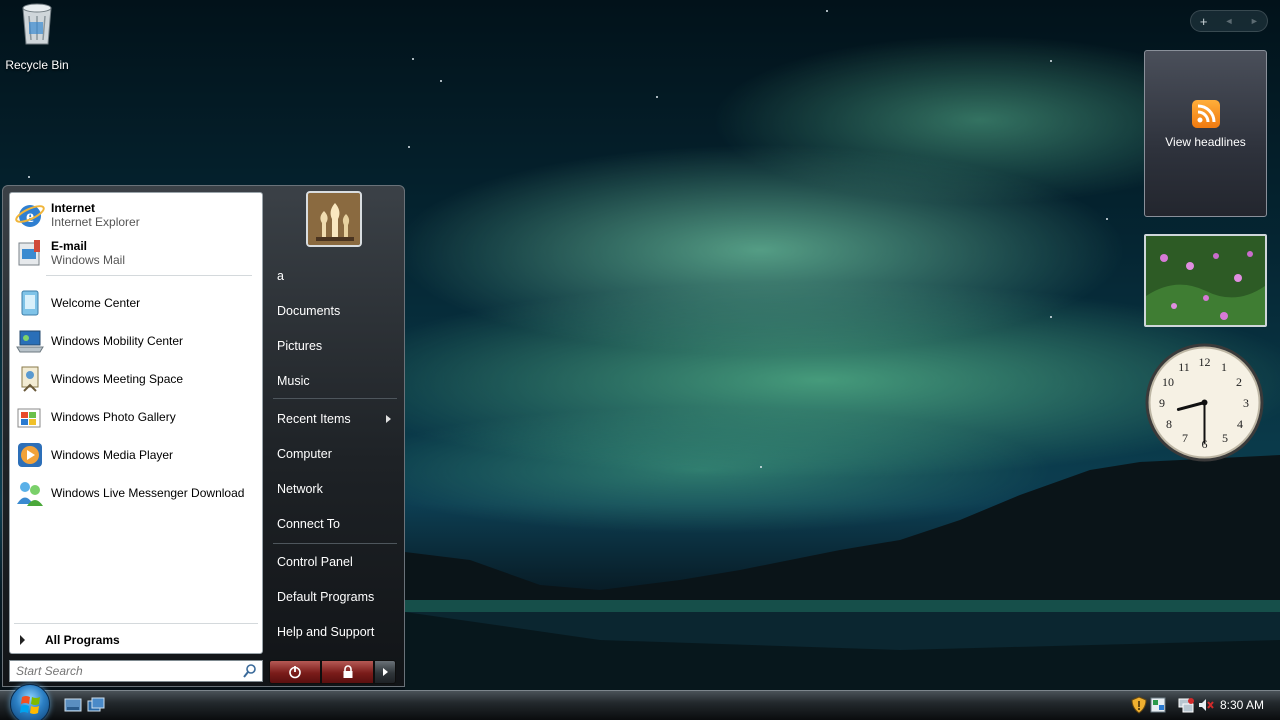 The width and height of the screenshot is (1280, 720). What do you see at coordinates (1139, 705) in the screenshot?
I see `security-shield-icon` at bounding box center [1139, 705].